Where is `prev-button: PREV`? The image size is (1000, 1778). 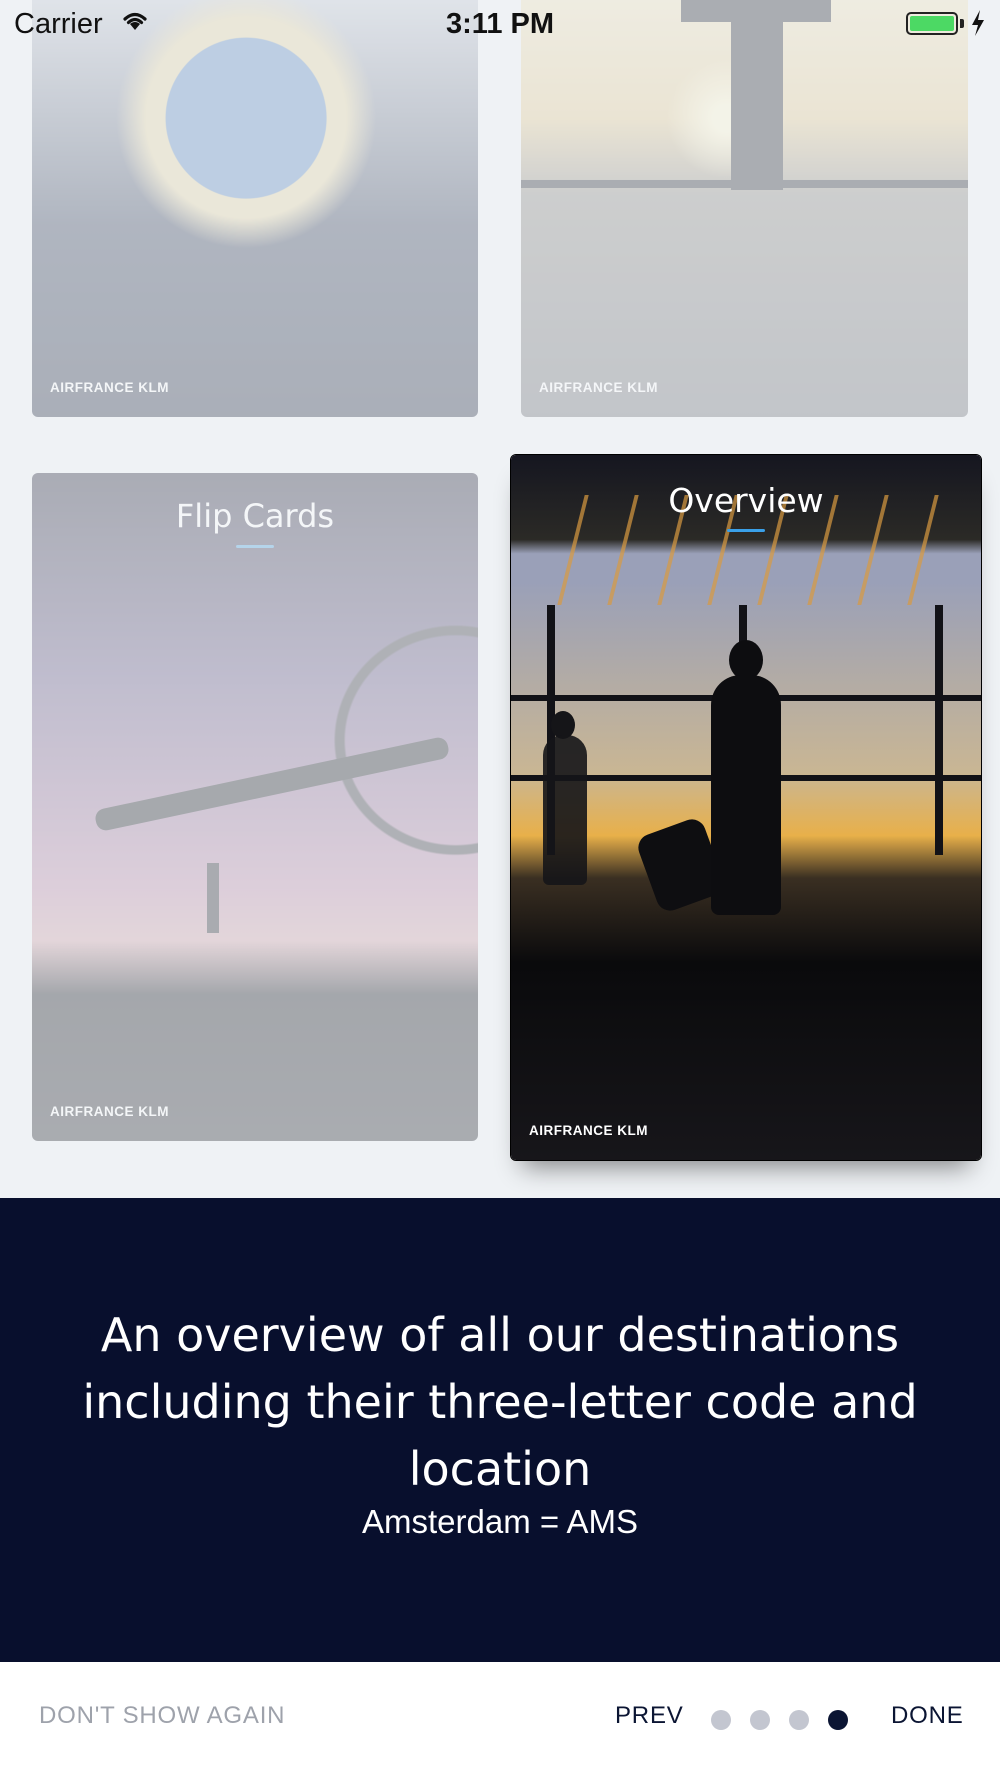 prev-button: PREV is located at coordinates (649, 1716).